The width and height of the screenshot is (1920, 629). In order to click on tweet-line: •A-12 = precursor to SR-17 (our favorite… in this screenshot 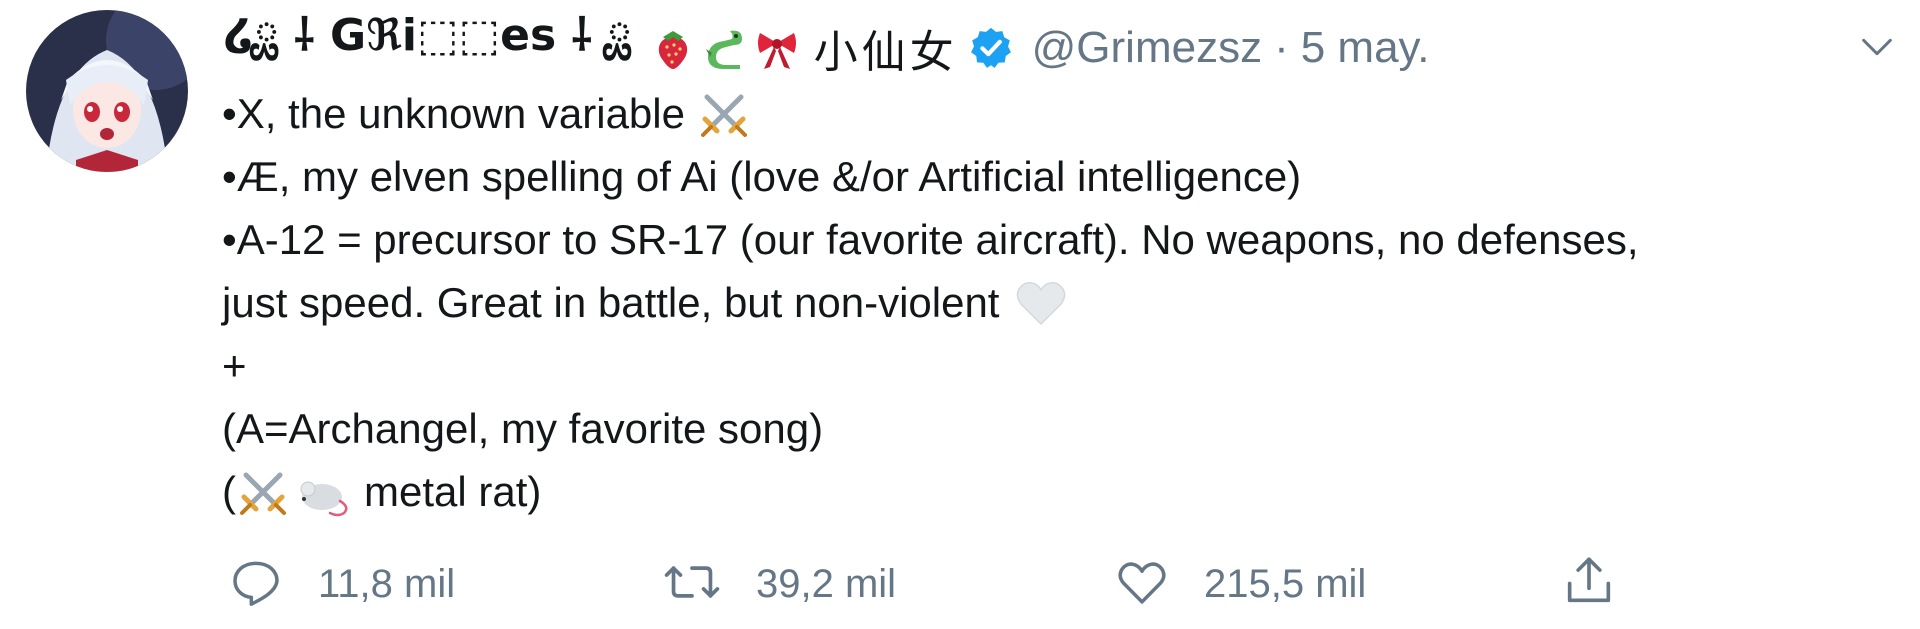, I will do `click(1062, 239)`.